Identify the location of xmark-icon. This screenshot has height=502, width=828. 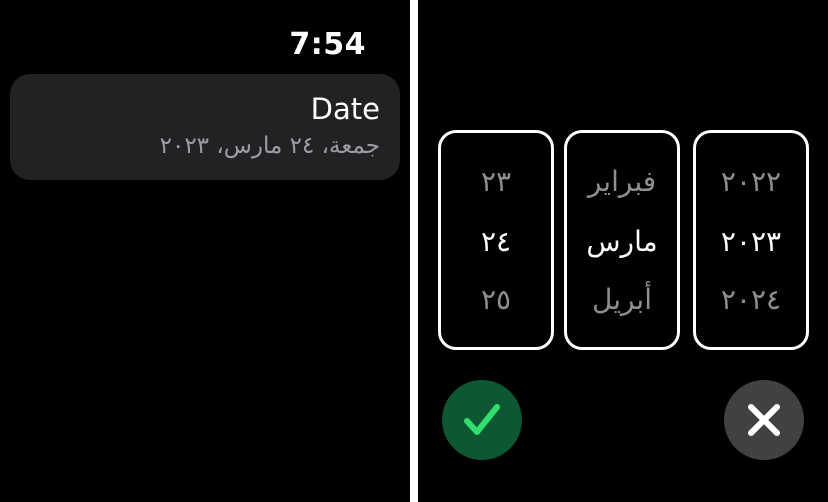
(764, 420).